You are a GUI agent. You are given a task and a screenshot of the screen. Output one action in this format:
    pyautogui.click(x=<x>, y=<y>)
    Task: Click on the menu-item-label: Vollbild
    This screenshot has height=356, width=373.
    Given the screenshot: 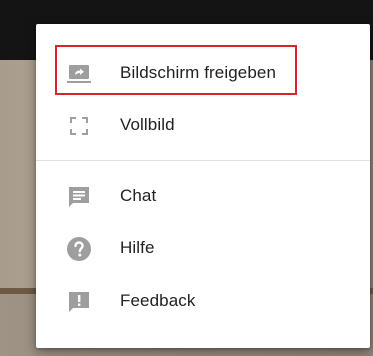 What is the action you would take?
    pyautogui.click(x=147, y=124)
    